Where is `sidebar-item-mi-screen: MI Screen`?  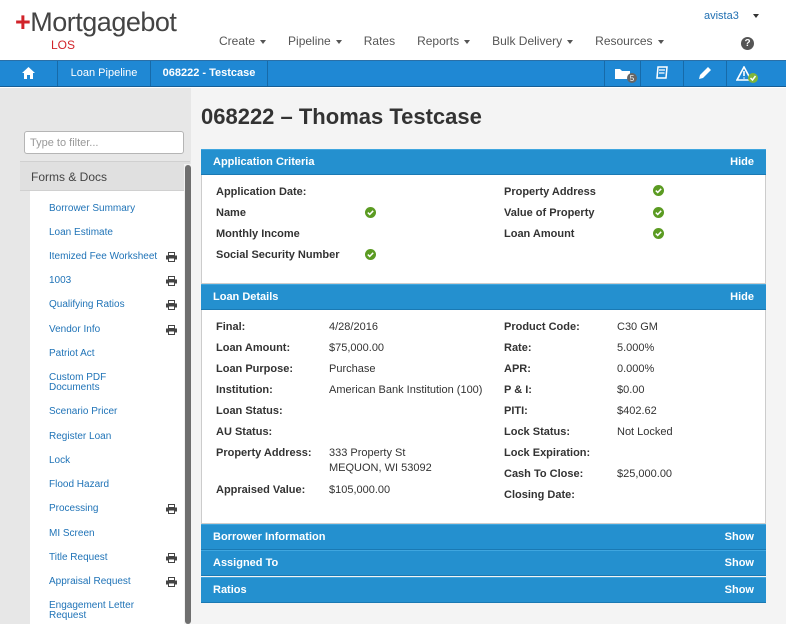 sidebar-item-mi-screen: MI Screen is located at coordinates (115, 534).